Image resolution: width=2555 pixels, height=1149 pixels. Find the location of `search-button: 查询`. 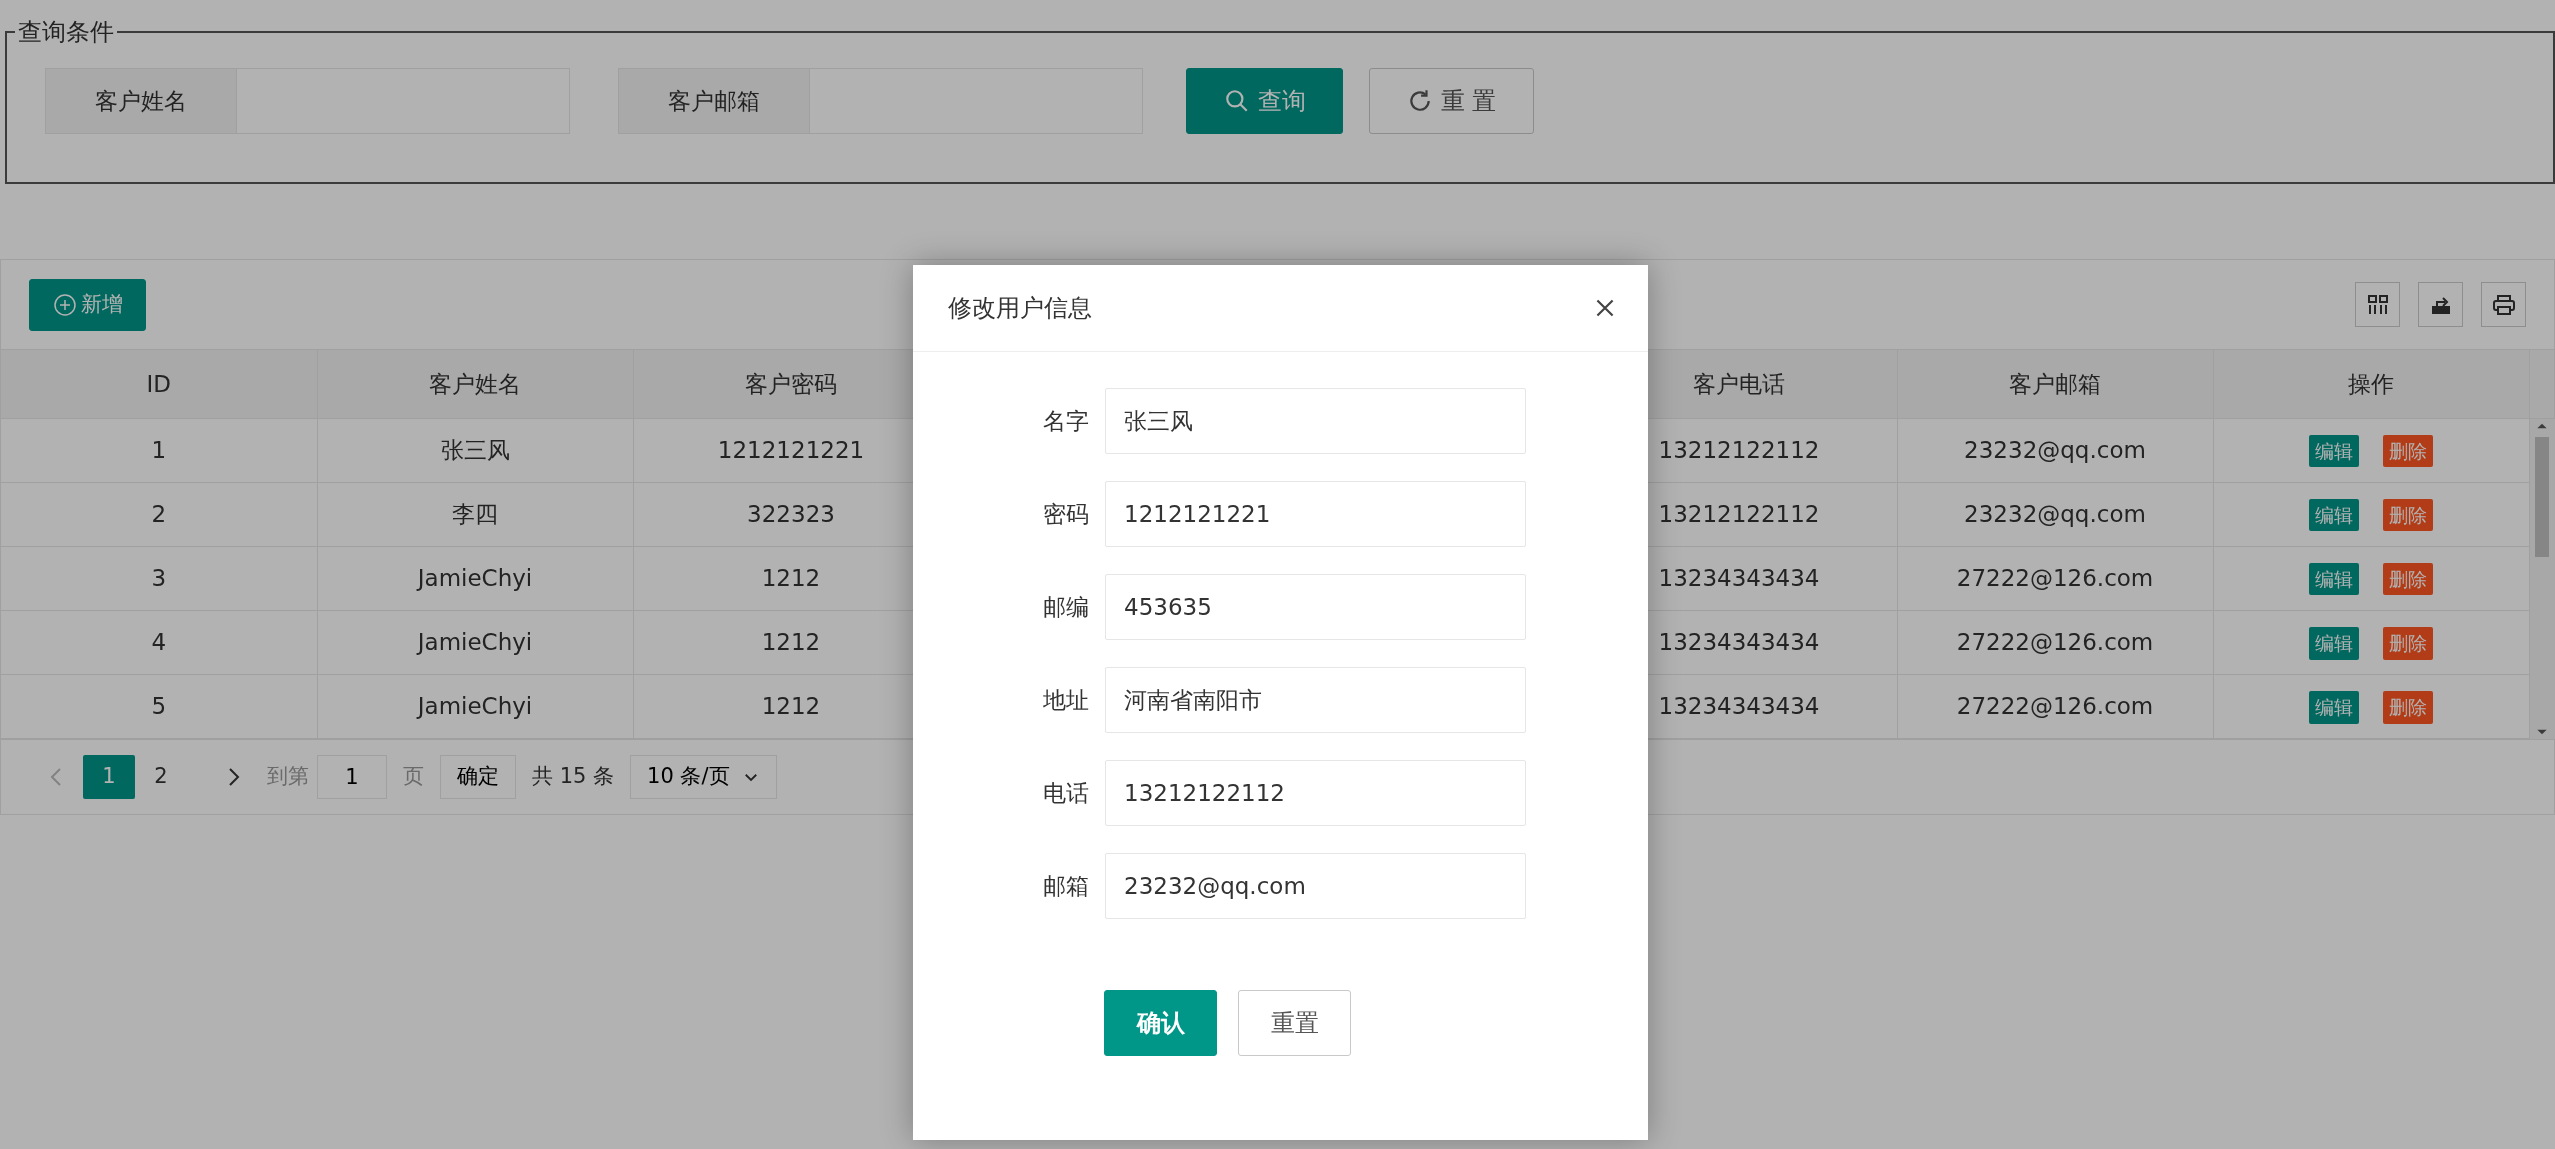

search-button: 查询 is located at coordinates (1264, 101).